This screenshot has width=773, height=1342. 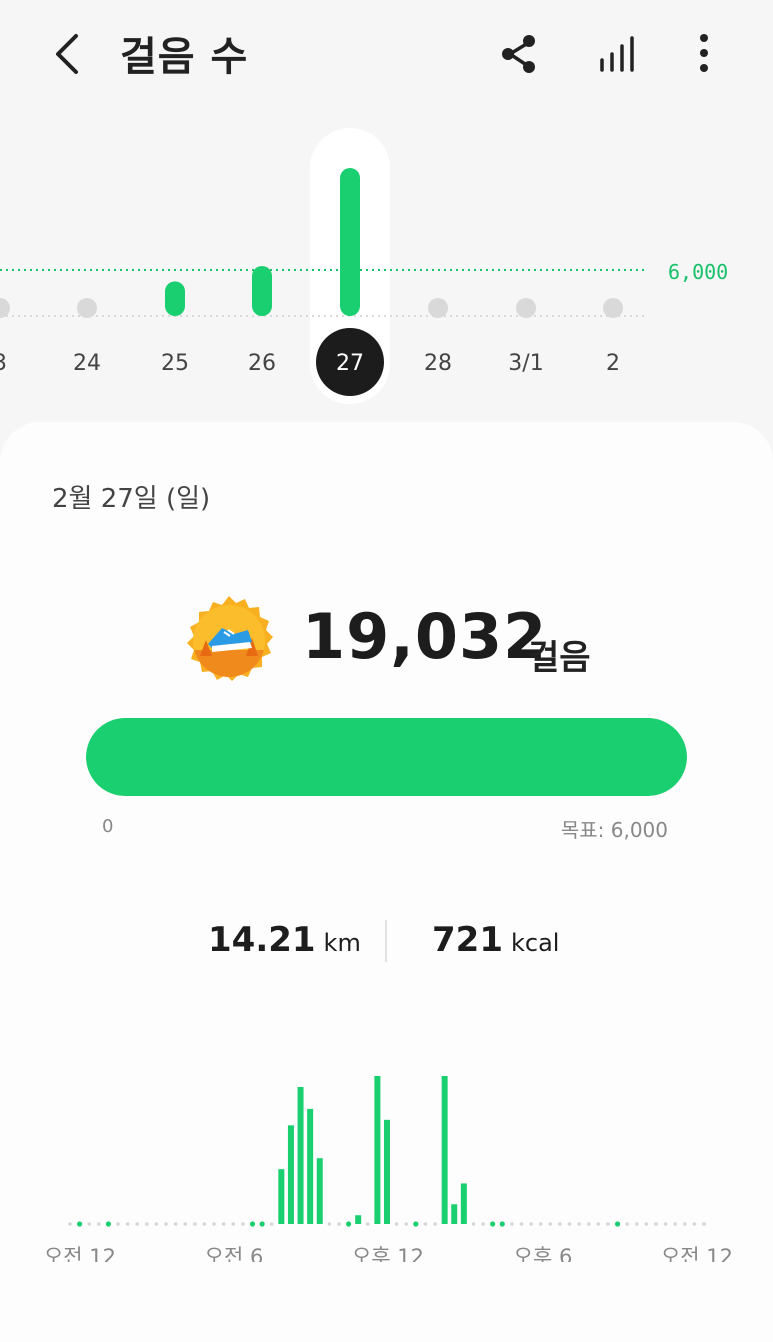 I want to click on day-label: 2, so click(x=613, y=363).